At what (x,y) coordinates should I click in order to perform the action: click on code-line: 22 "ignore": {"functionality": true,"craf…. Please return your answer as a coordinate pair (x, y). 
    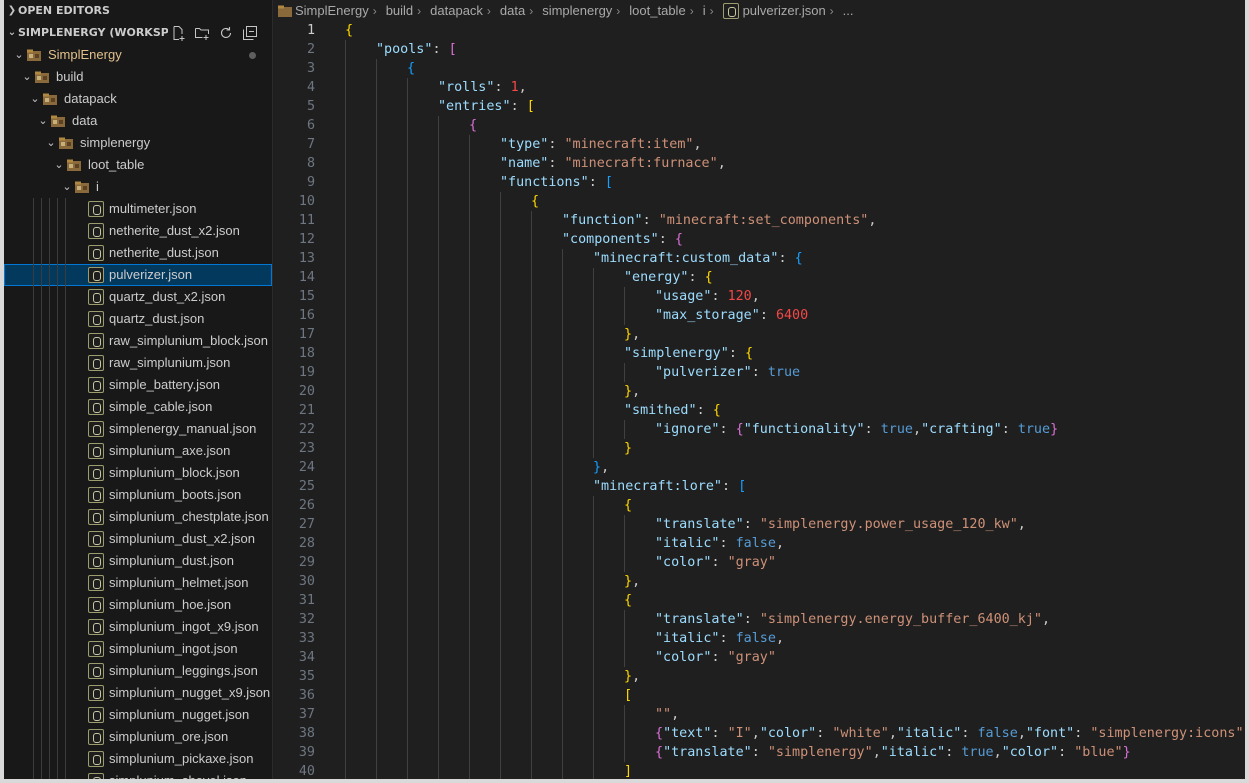
    Looking at the image, I should click on (759, 429).